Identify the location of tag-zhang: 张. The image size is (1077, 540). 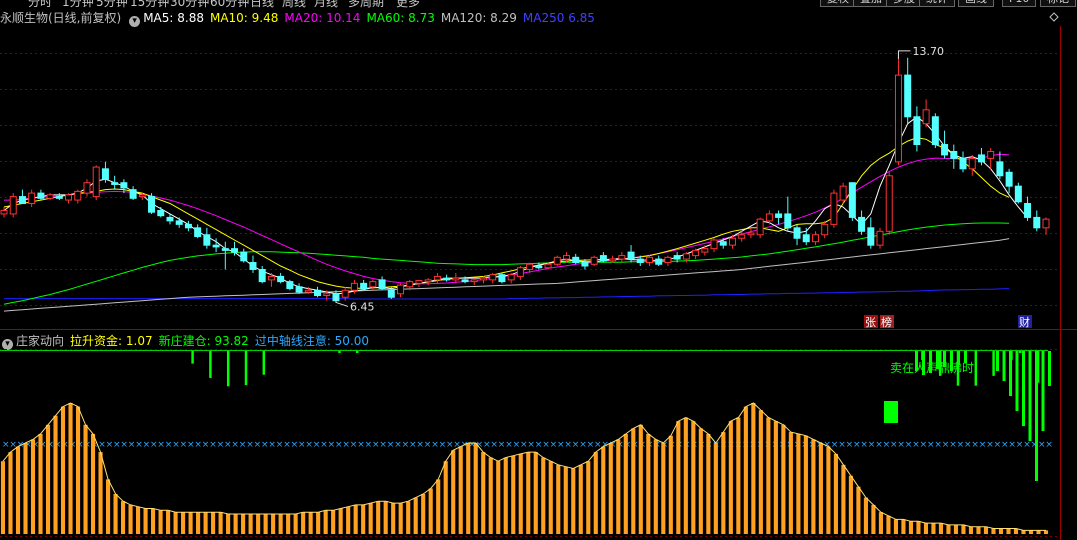
(870, 322).